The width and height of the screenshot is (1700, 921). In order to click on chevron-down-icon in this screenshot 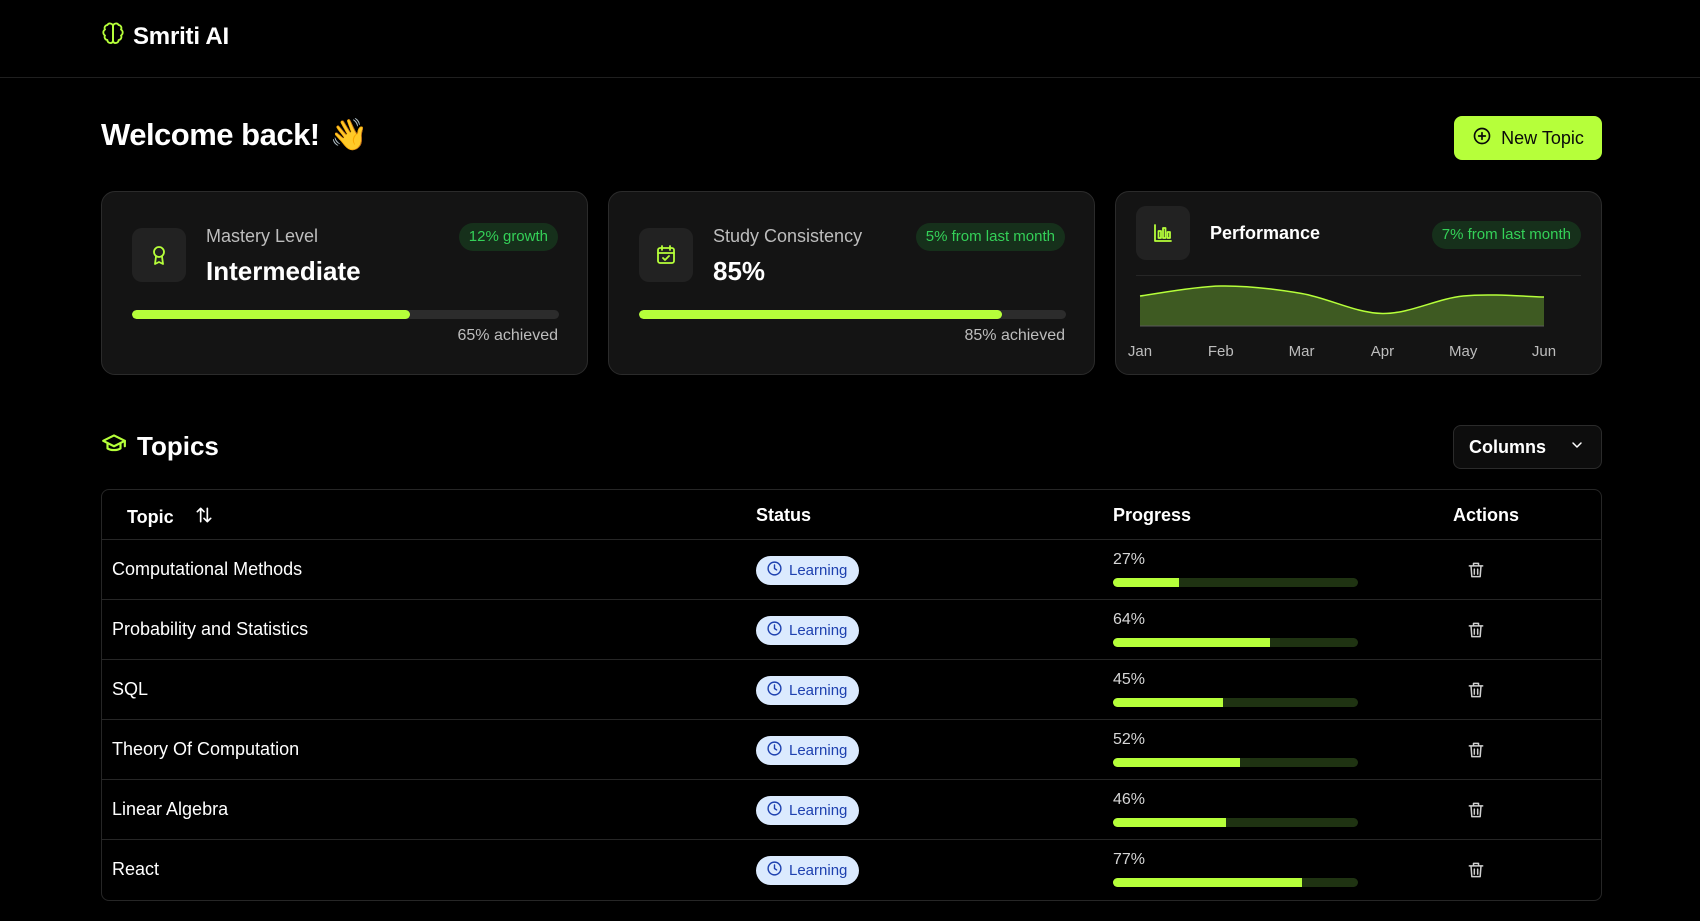, I will do `click(1577, 447)`.